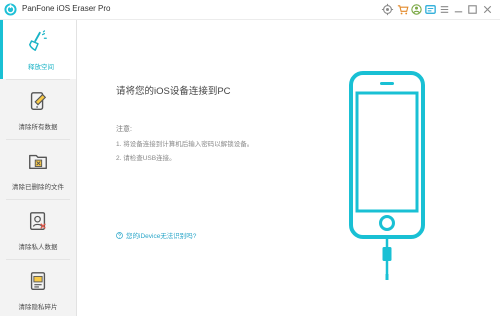 Image resolution: width=500 pixels, height=316 pixels. Describe the element at coordinates (387, 9) in the screenshot. I see `settings-icon` at that location.